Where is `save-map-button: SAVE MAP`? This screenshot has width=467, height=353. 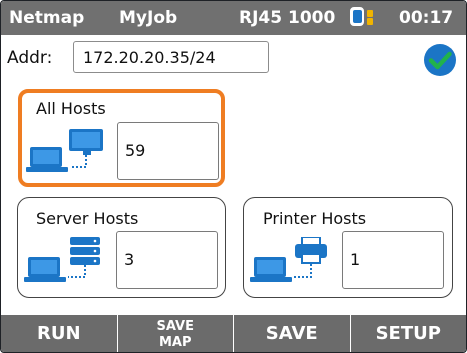 save-map-button: SAVE MAP is located at coordinates (175, 333).